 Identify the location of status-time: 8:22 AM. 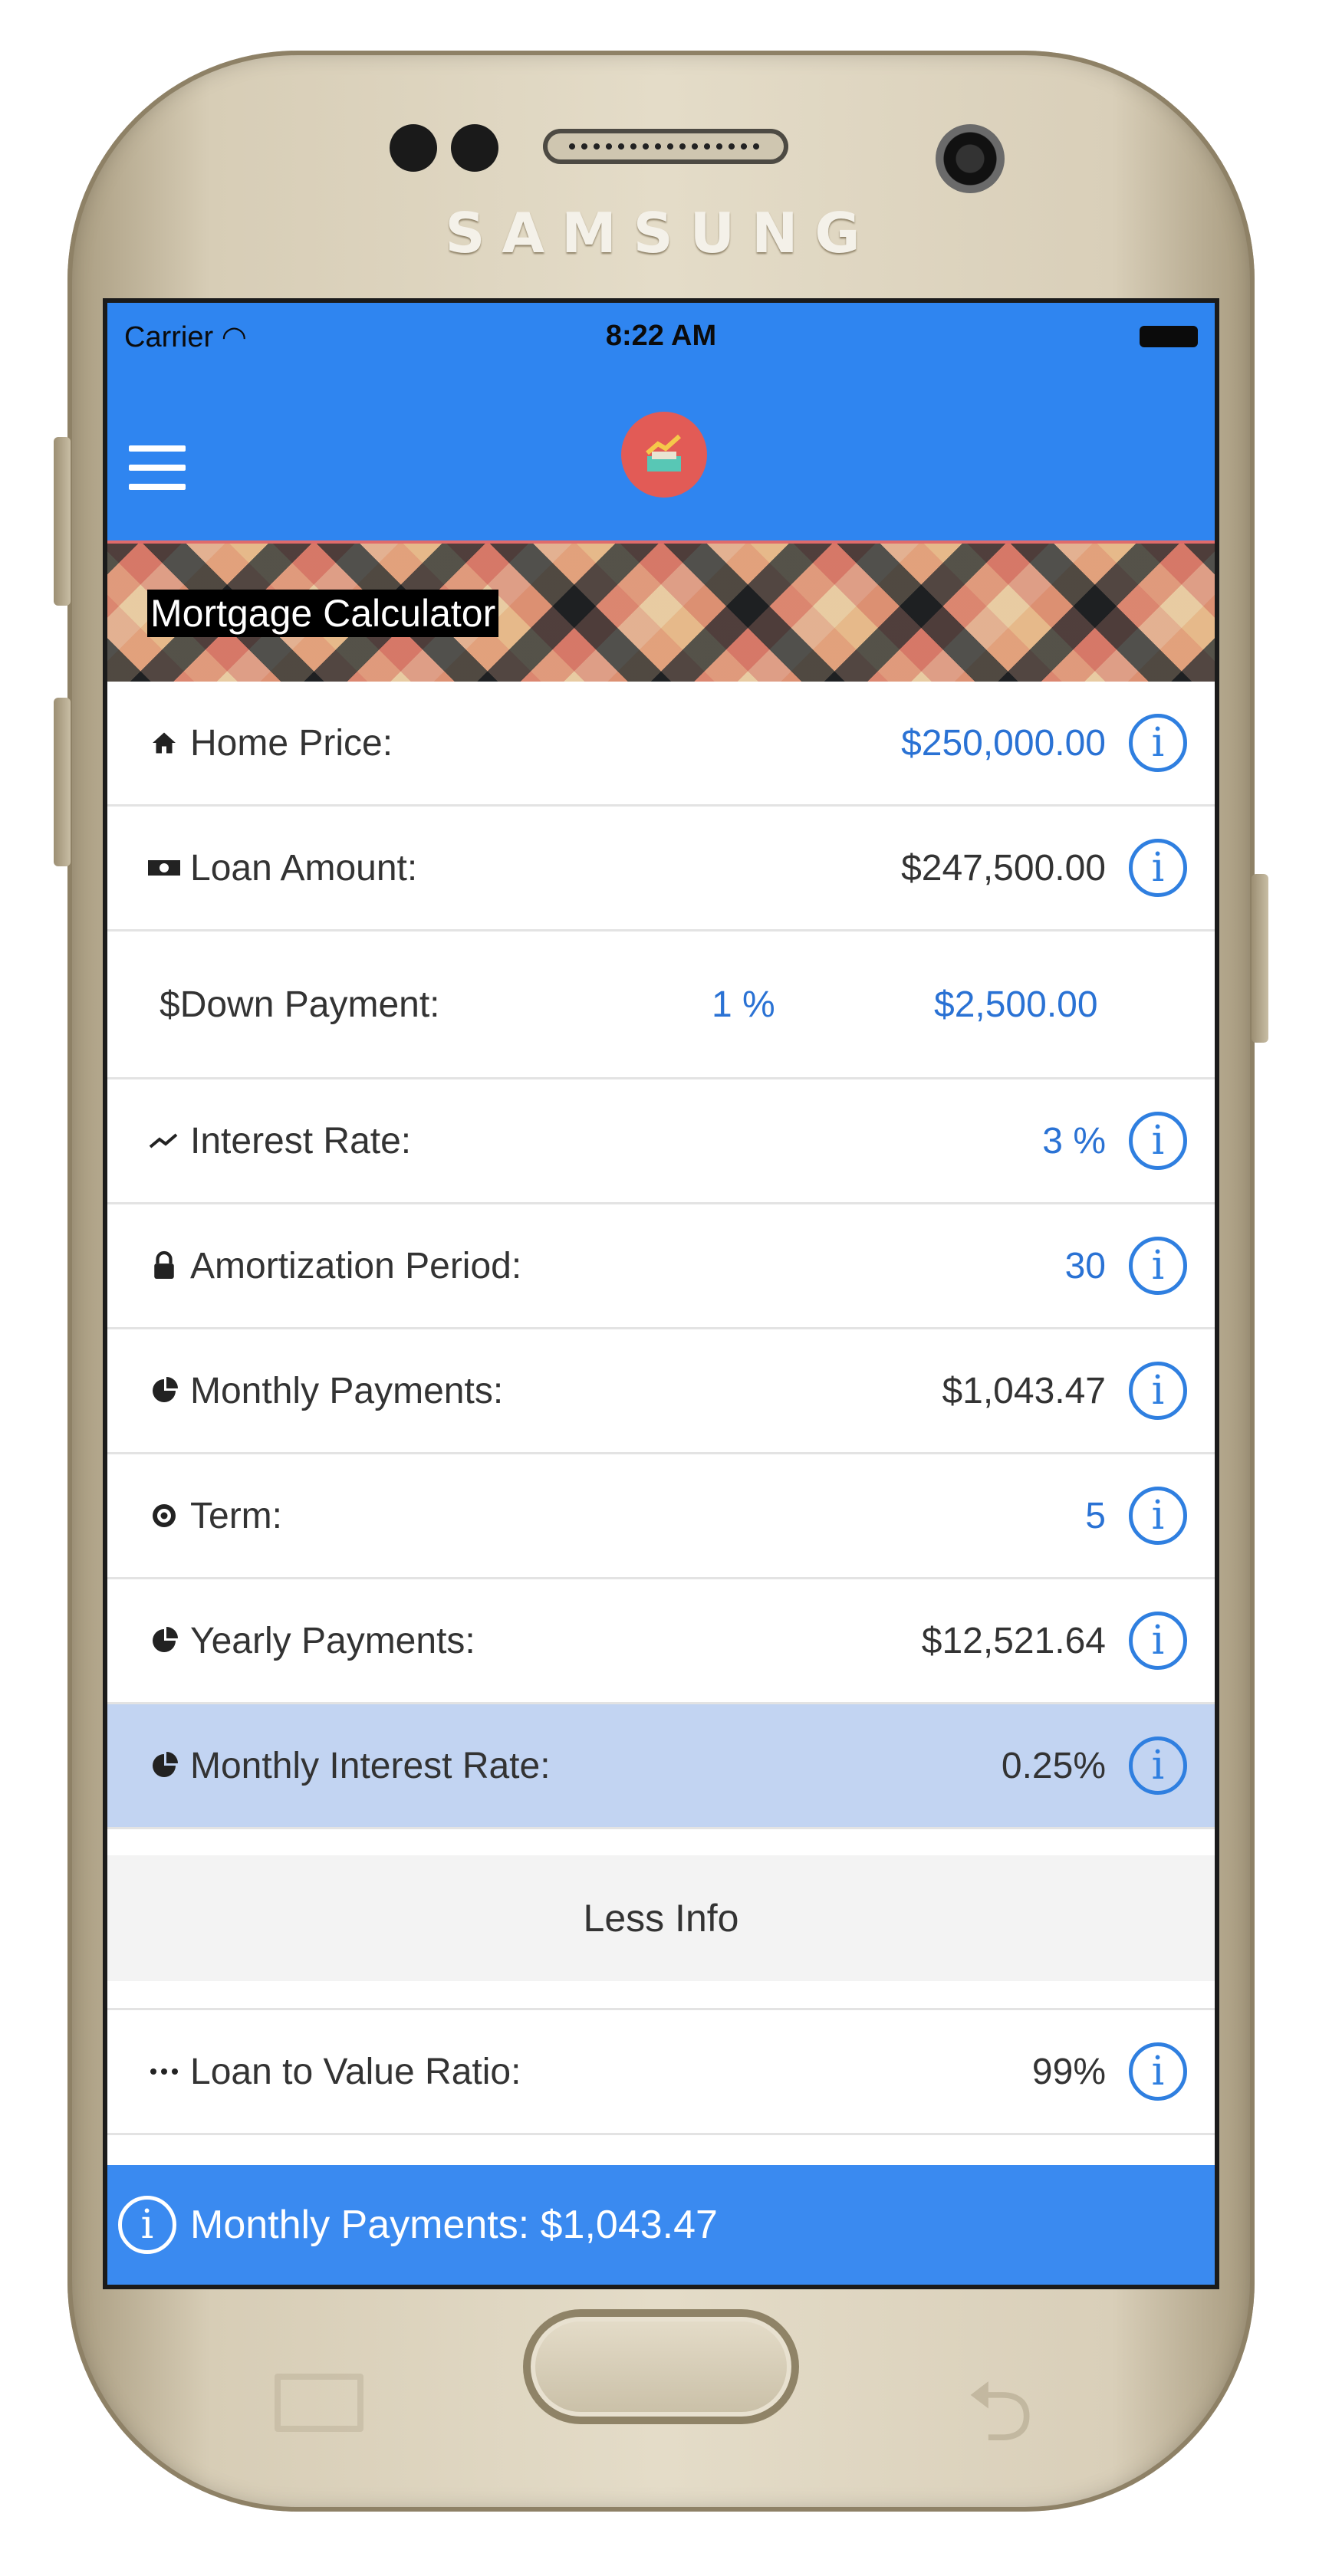
(661, 336).